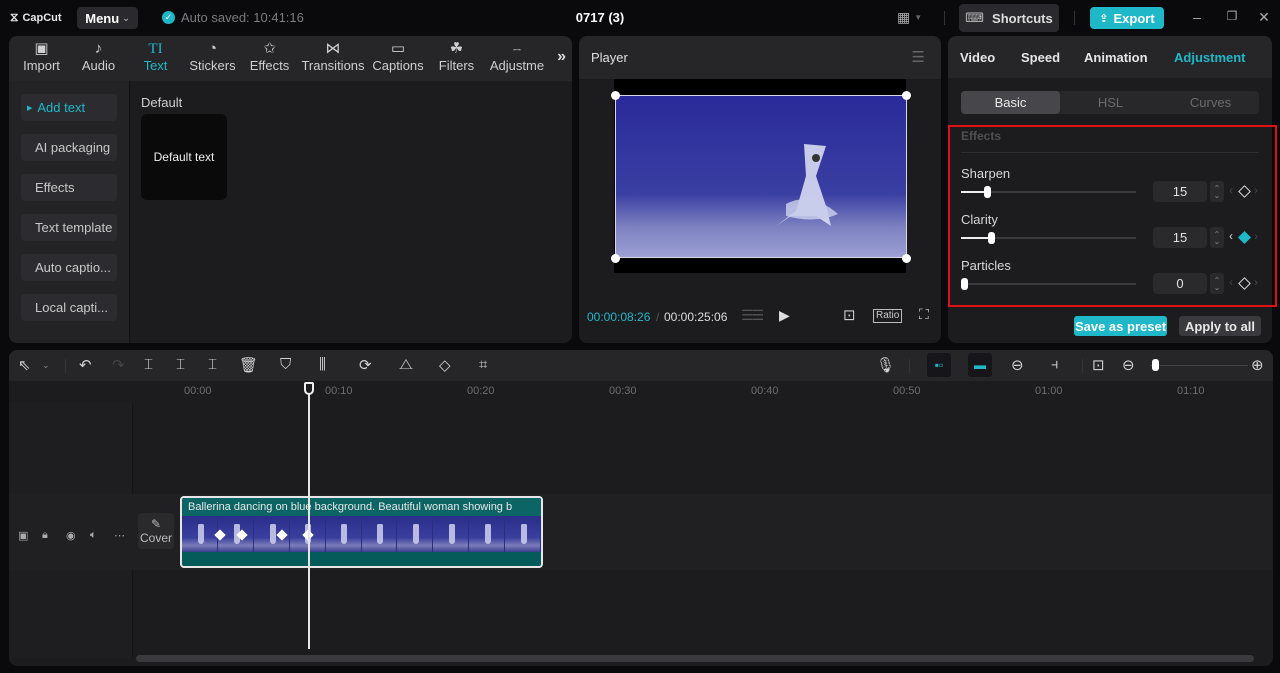 The width and height of the screenshot is (1280, 673). Describe the element at coordinates (1009, 18) in the screenshot. I see `shortcuts-button: ⌨ Shortcuts` at that location.